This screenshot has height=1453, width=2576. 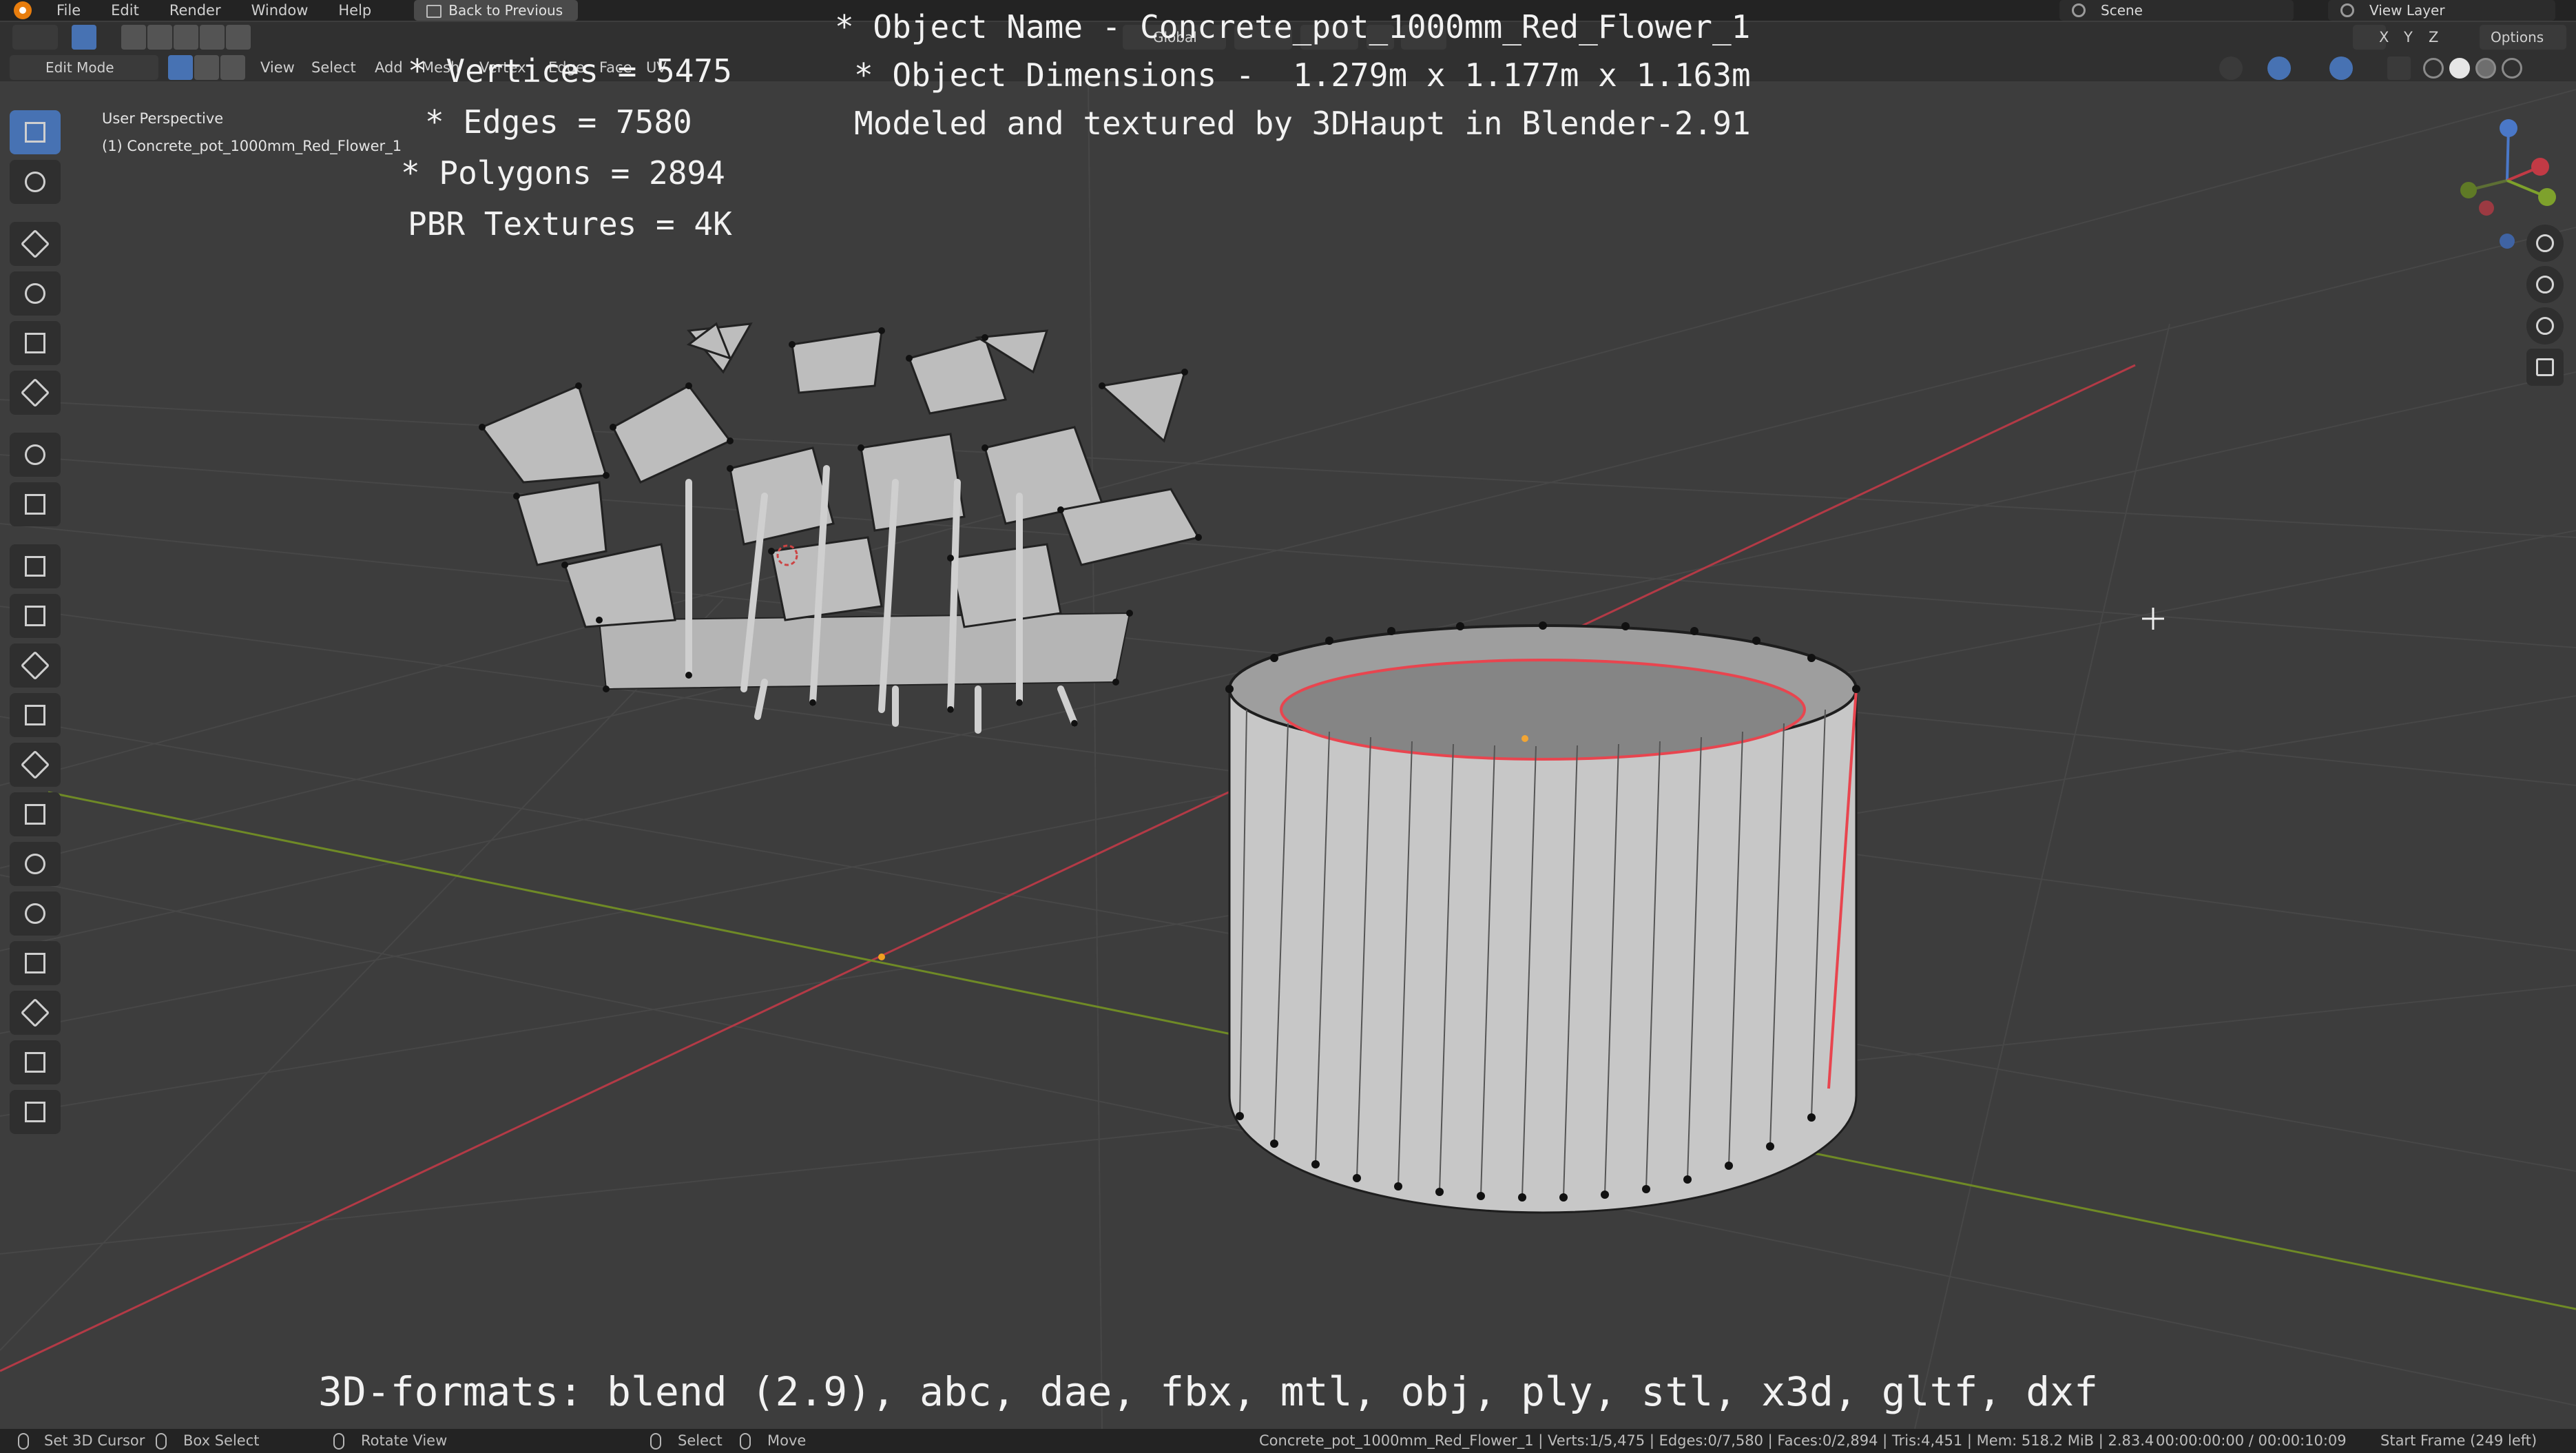 What do you see at coordinates (186, 37) in the screenshot?
I see `select-mode-subtract-button` at bounding box center [186, 37].